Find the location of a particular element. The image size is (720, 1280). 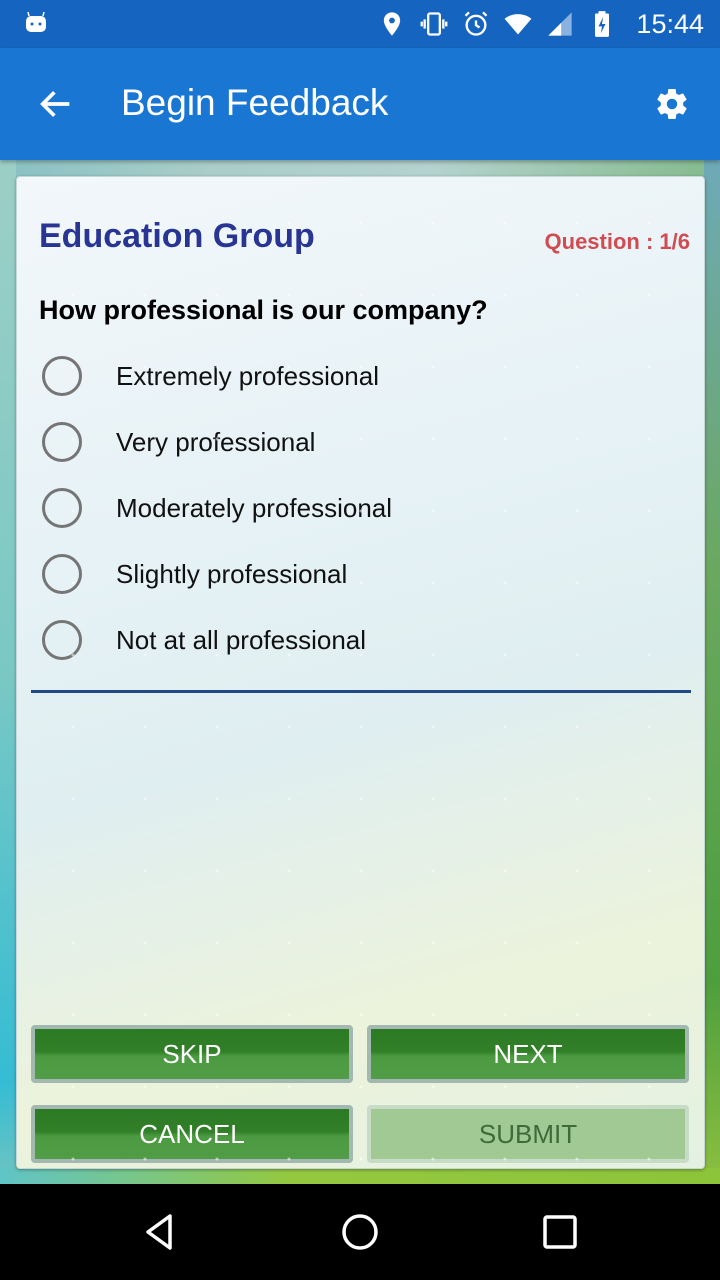

question-counter: Question : 1/6 is located at coordinates (617, 241).